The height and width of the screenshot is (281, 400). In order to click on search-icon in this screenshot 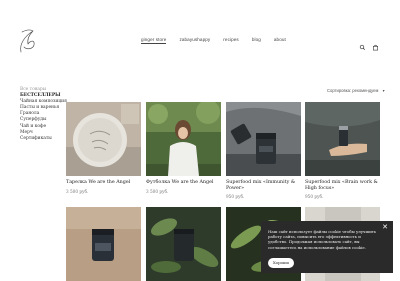, I will do `click(362, 43)`.